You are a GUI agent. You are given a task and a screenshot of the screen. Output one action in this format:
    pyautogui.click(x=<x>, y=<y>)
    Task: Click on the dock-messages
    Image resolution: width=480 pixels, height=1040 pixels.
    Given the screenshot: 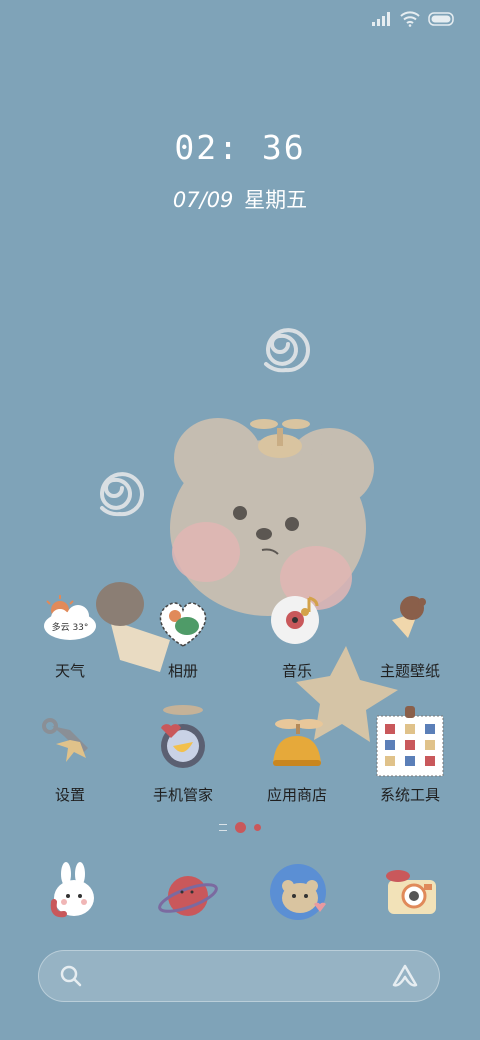 What is the action you would take?
    pyautogui.click(x=187, y=895)
    